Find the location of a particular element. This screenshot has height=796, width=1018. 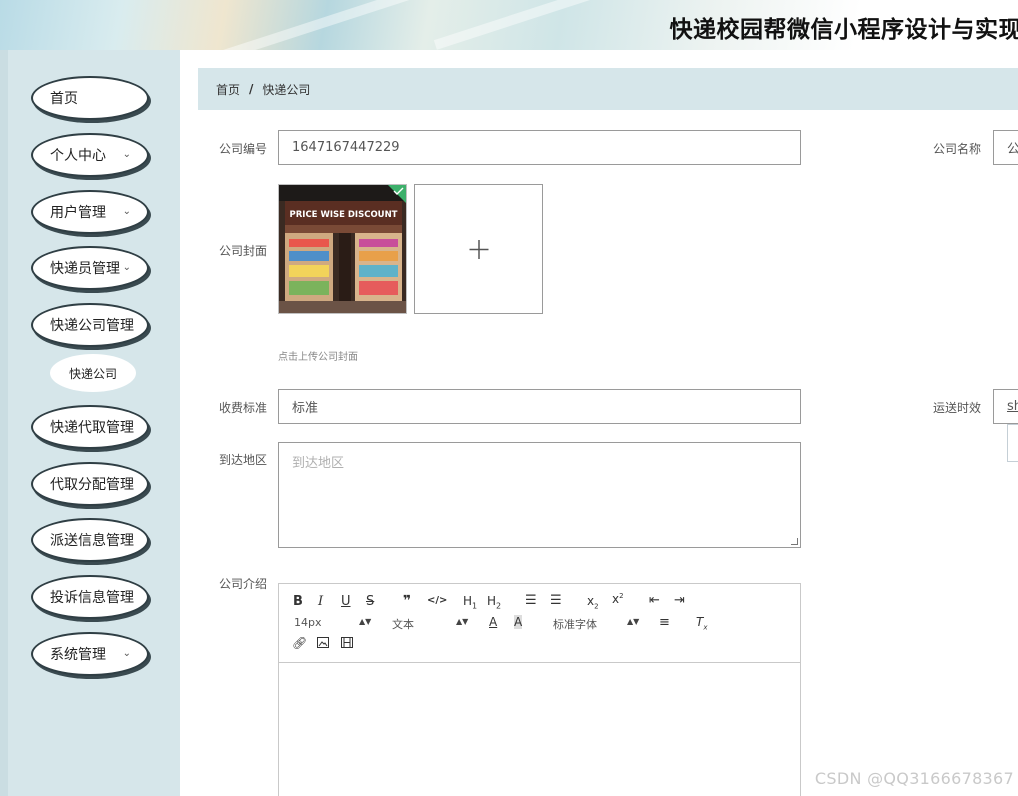

company-no-input: 1647167447229 is located at coordinates (539, 147).